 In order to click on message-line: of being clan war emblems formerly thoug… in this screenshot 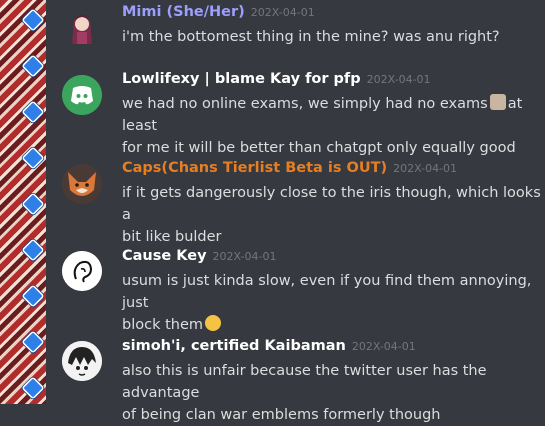, I will do `click(281, 415)`.